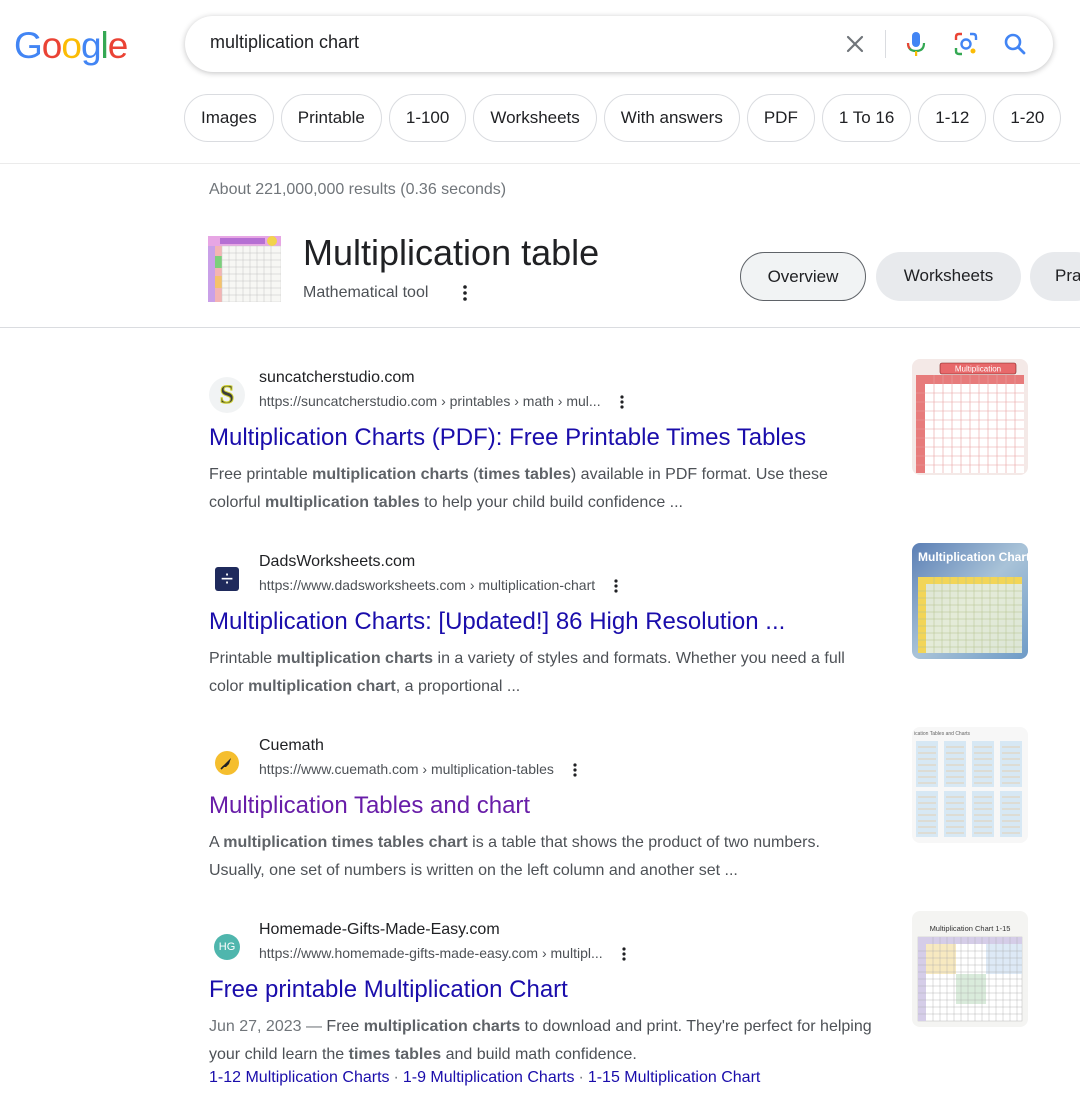 The image size is (1080, 1108). Describe the element at coordinates (535, 118) in the screenshot. I see `chip-worksheets: Worksheets` at that location.